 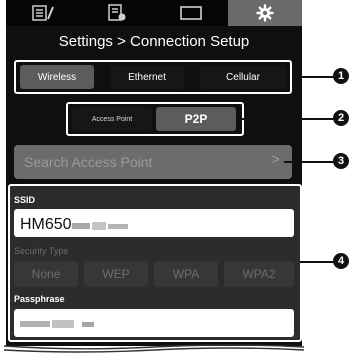 What do you see at coordinates (112, 119) in the screenshot?
I see `mode-option-access-point: Access Point` at bounding box center [112, 119].